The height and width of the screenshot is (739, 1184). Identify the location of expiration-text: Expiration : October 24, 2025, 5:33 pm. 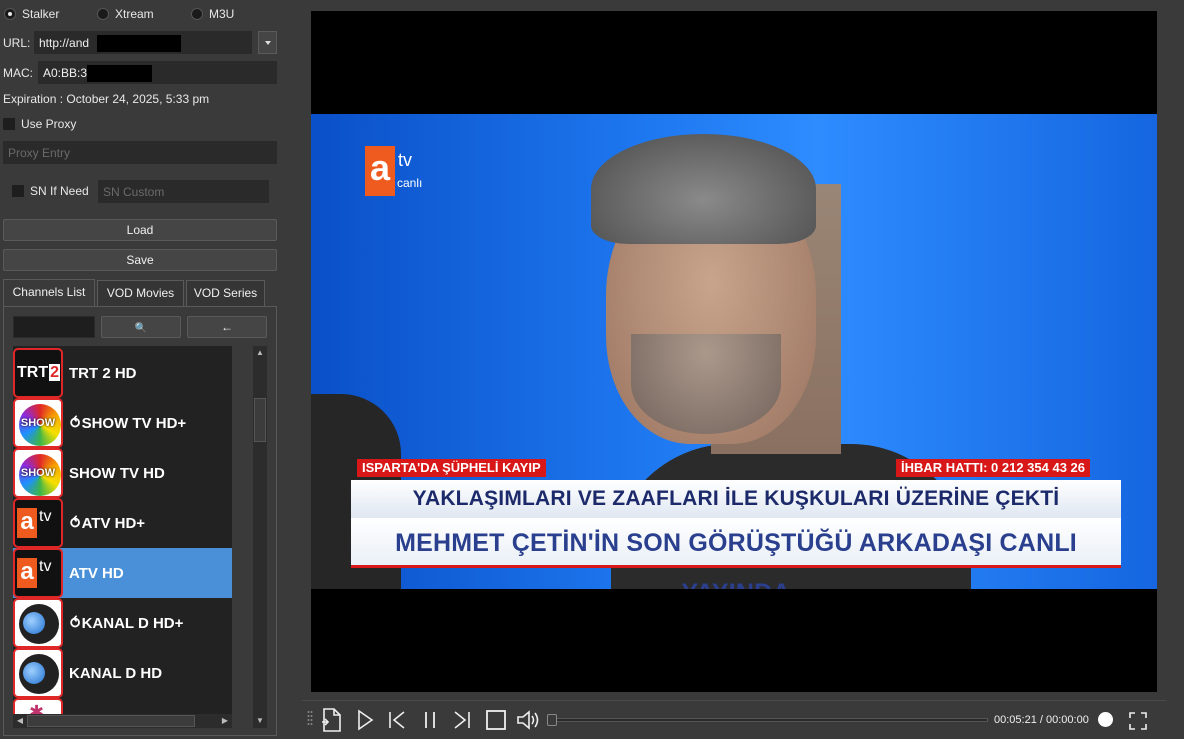
(106, 99).